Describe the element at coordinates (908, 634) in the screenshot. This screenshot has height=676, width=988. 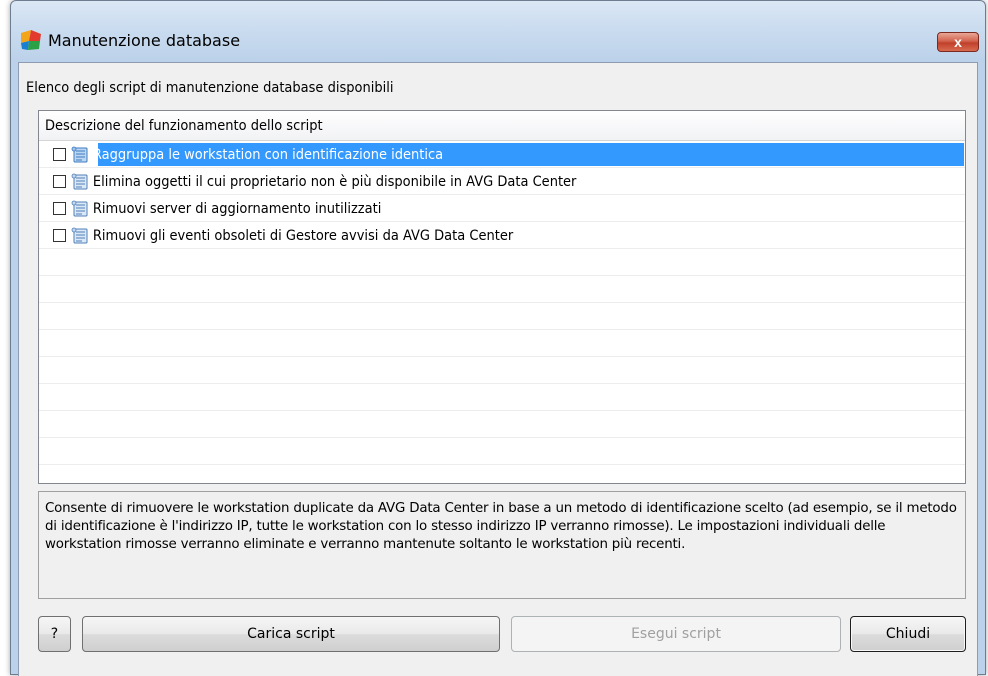
I see `close-button: Chiudi` at that location.